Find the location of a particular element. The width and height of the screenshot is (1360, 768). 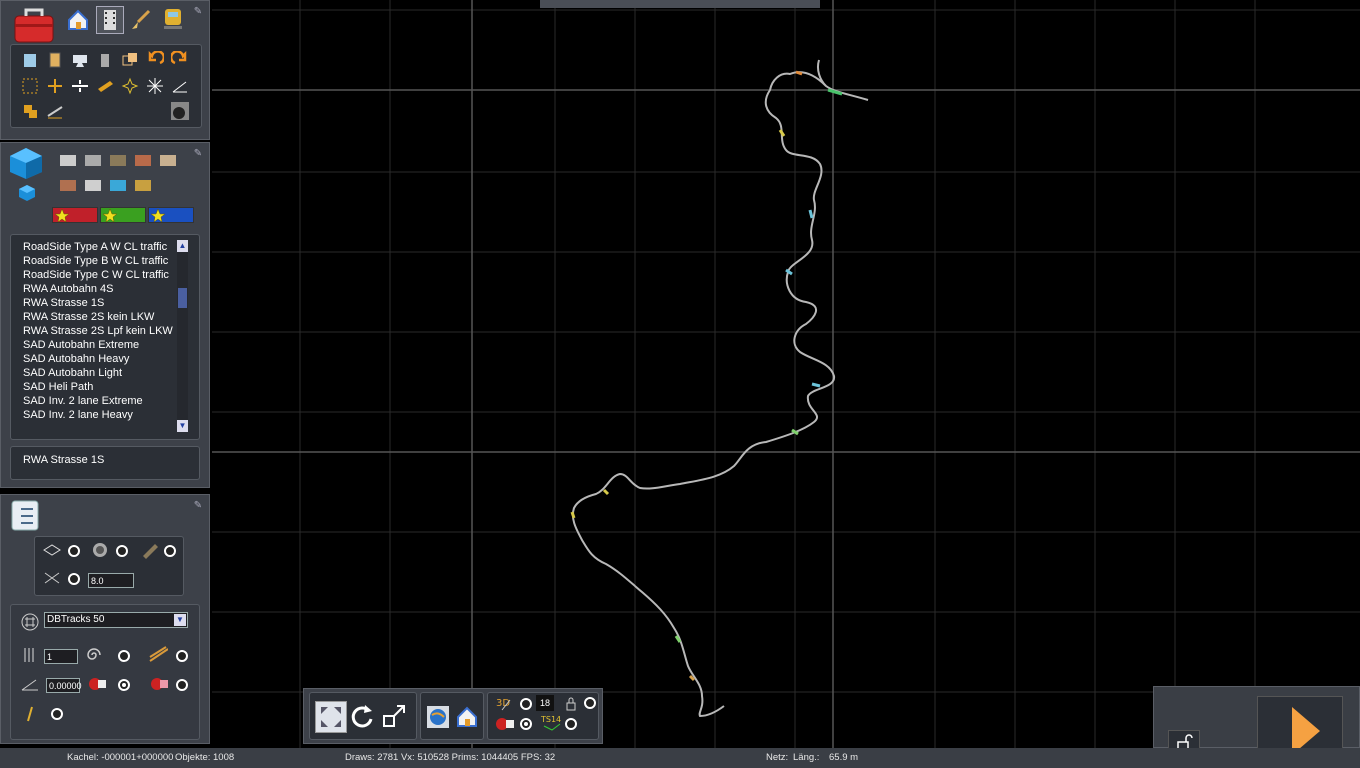

paint-icon is located at coordinates (30, 111).